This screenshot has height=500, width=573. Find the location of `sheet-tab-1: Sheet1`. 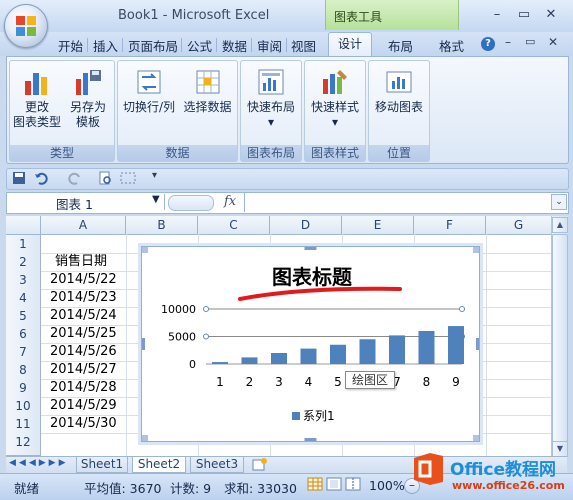

sheet-tab-1: Sheet1 is located at coordinates (102, 465).